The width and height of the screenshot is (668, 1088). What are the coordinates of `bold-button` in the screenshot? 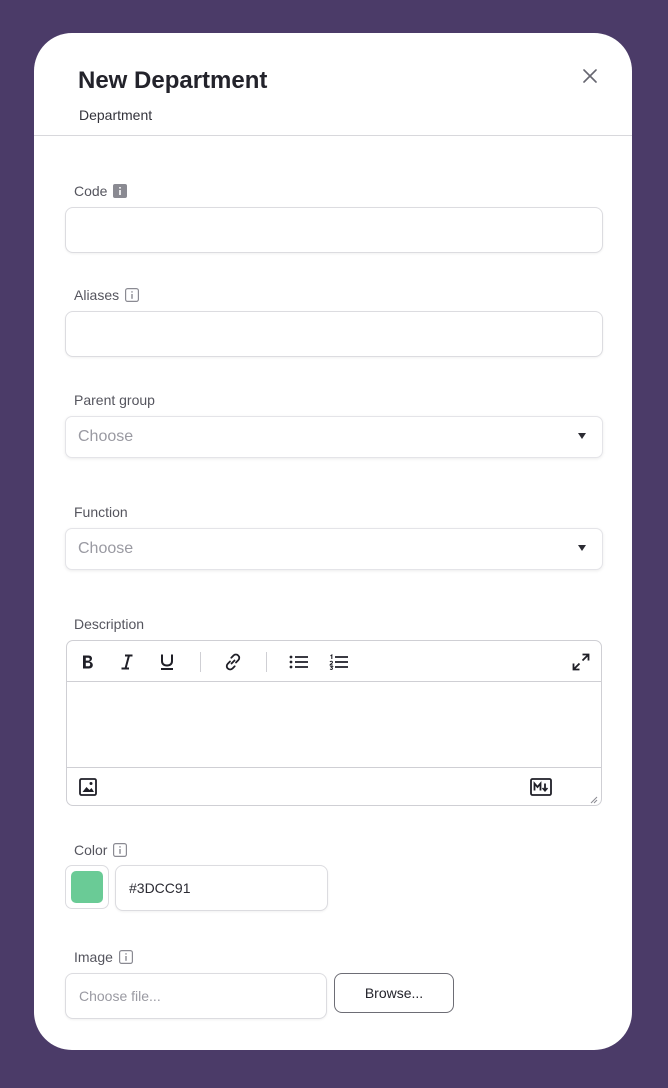 It's located at (88, 662).